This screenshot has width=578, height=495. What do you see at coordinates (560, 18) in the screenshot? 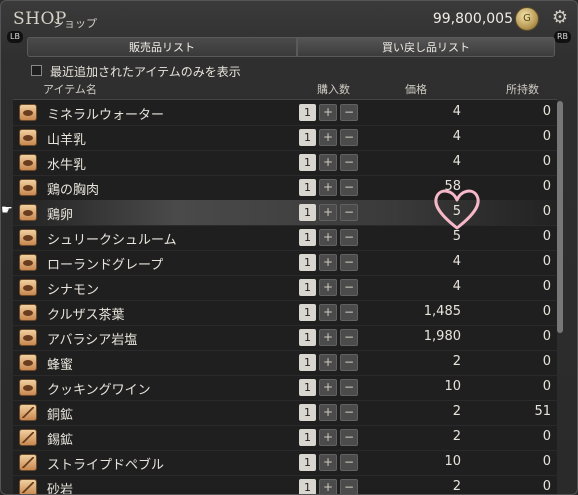
I see `settings-gear-icon: ⚙` at bounding box center [560, 18].